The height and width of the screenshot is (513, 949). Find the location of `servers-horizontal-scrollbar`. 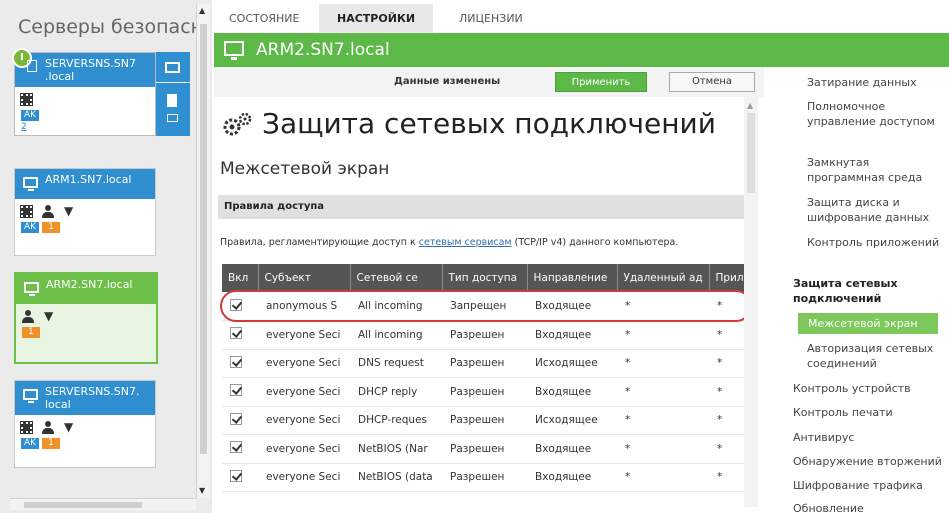

servers-horizontal-scrollbar is located at coordinates (103, 504).